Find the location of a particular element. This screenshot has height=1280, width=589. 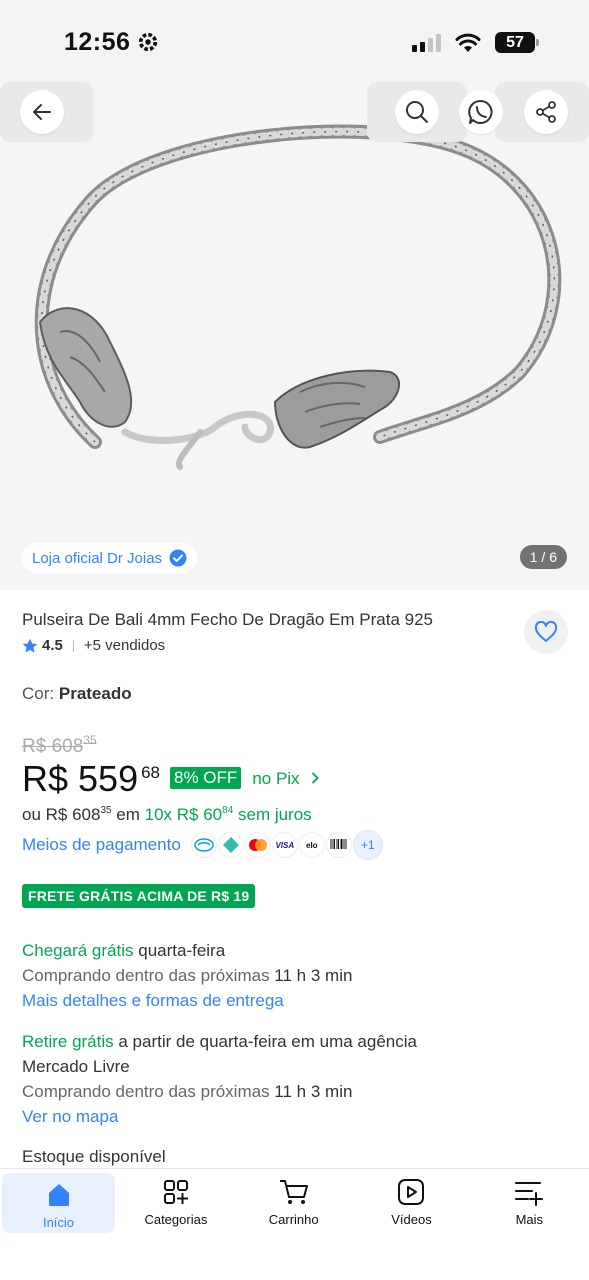

back-icon is located at coordinates (42, 112).